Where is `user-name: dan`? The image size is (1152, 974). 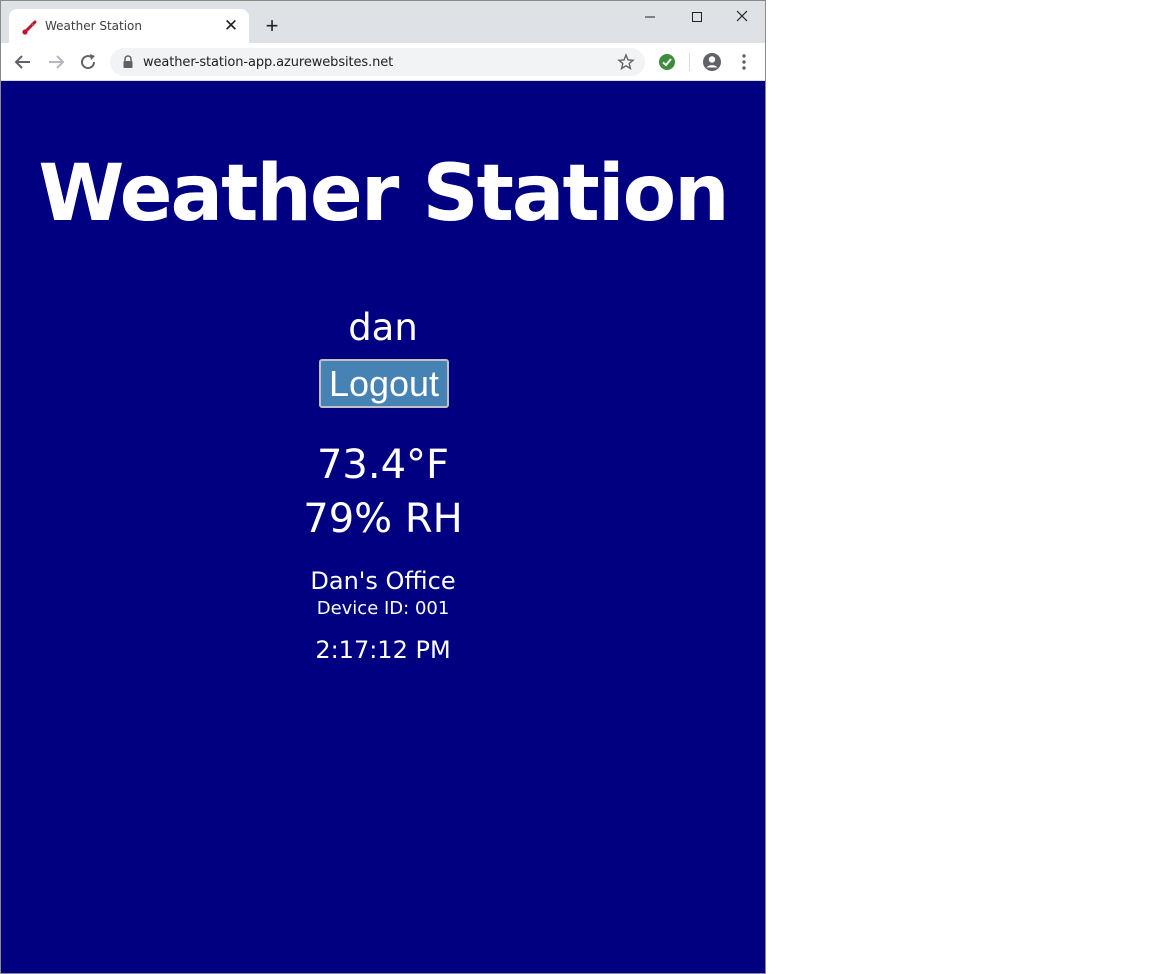
user-name: dan is located at coordinates (383, 327).